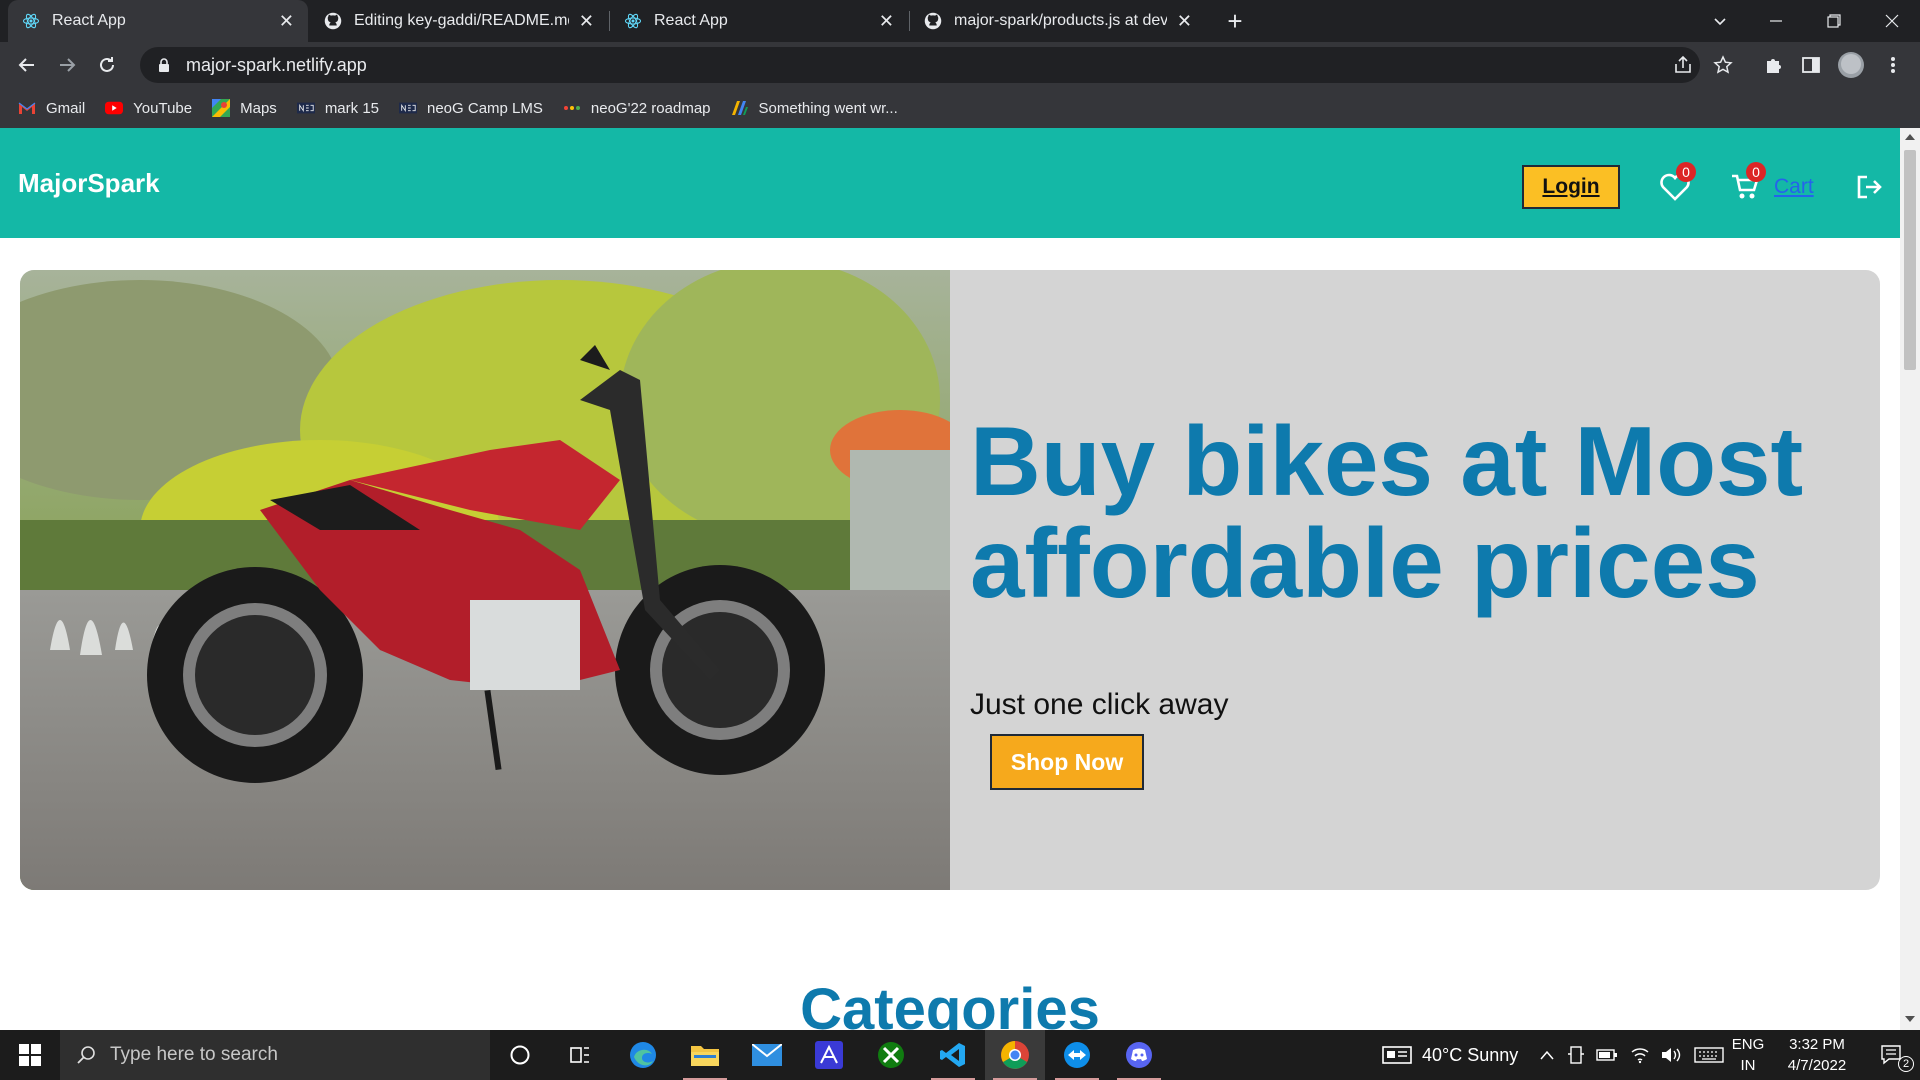 The width and height of the screenshot is (1920, 1080). Describe the element at coordinates (1906, 1064) in the screenshot. I see `notification-count-badge: 2` at that location.